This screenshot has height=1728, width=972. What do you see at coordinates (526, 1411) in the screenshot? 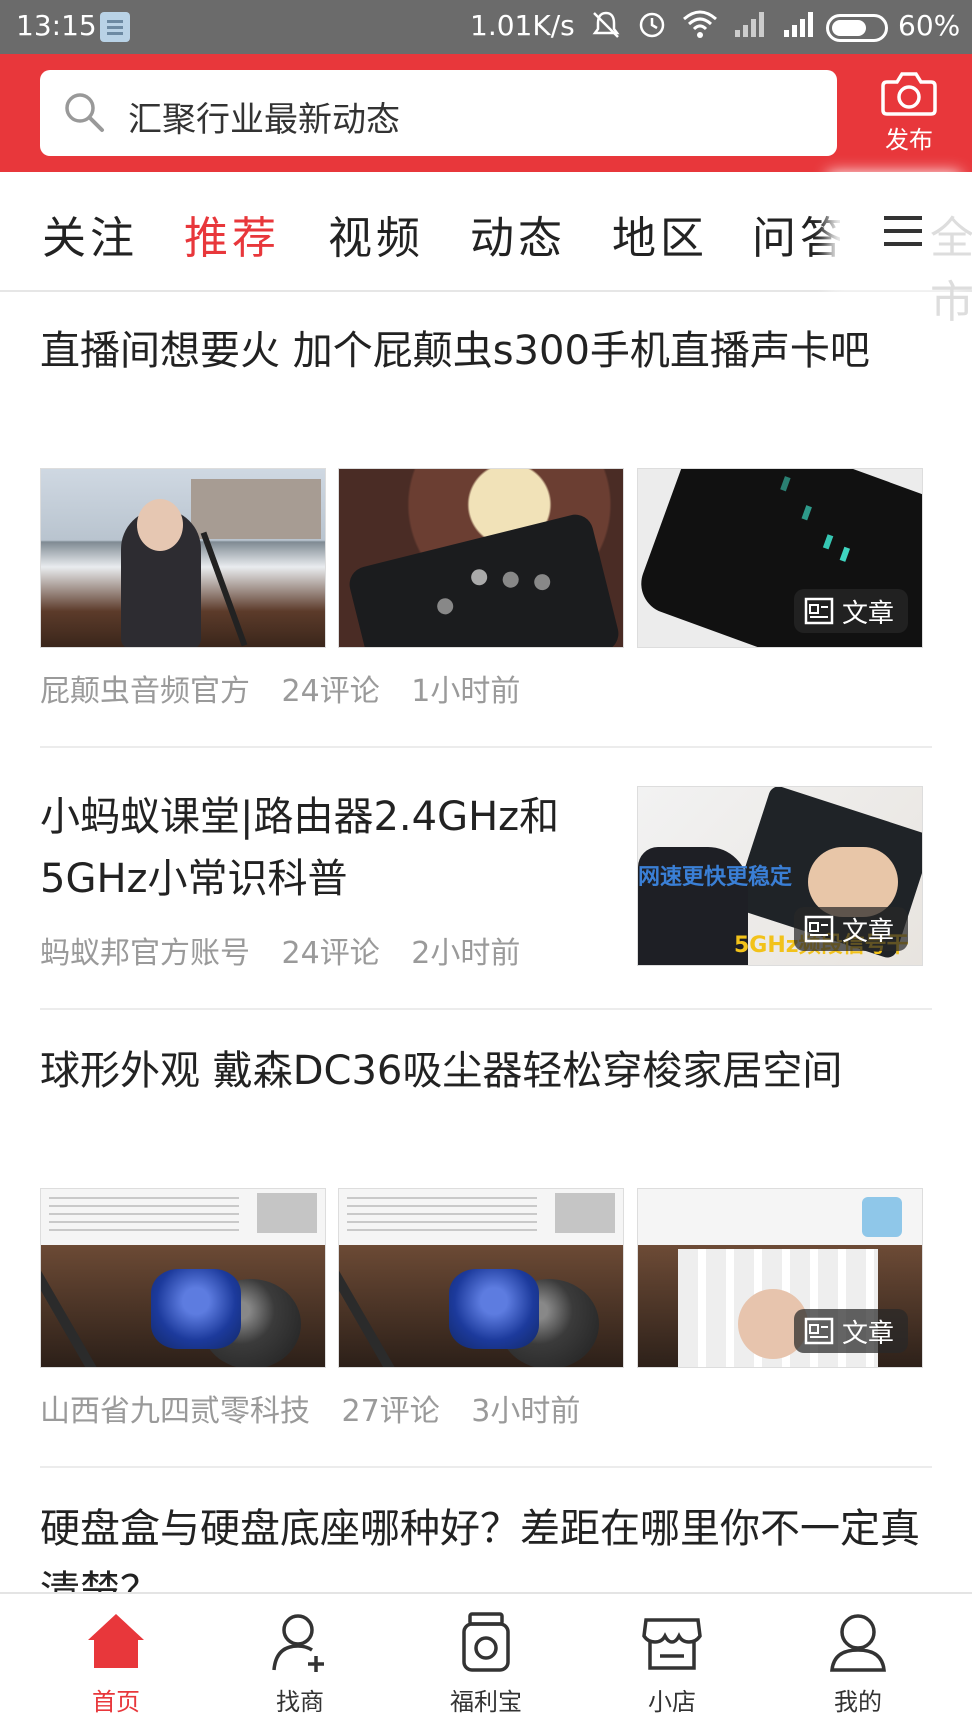
I see `article-time: 3小时前` at bounding box center [526, 1411].